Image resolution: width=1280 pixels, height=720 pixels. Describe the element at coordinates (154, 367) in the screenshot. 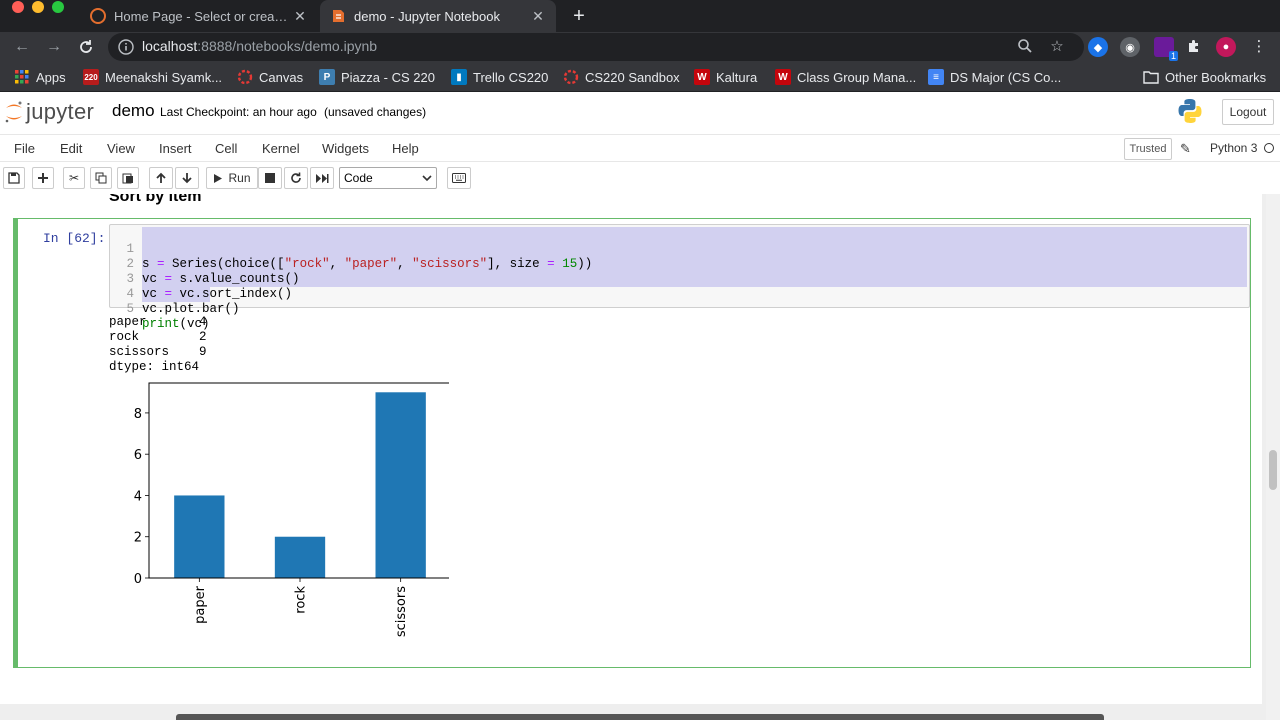

I see `output-line: dtype: int64` at that location.